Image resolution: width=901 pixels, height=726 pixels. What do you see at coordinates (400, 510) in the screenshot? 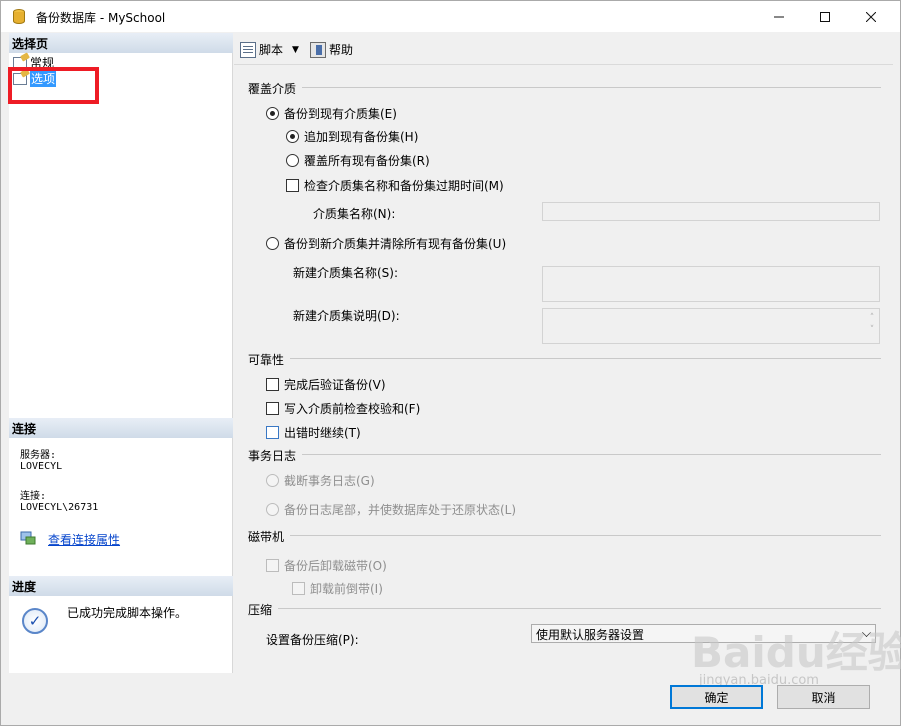
I see `option-label: 备份日志尾部，并使数据库处于还原状态(L)` at bounding box center [400, 510].